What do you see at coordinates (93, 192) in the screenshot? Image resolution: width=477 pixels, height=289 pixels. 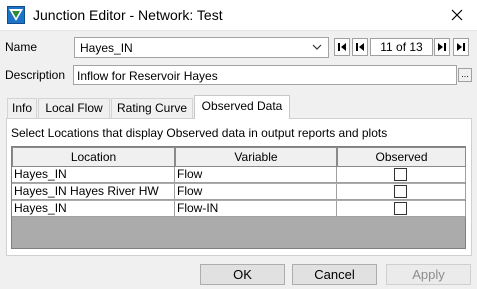 I see `location-cell: Hayes_IN Hayes River HW` at bounding box center [93, 192].